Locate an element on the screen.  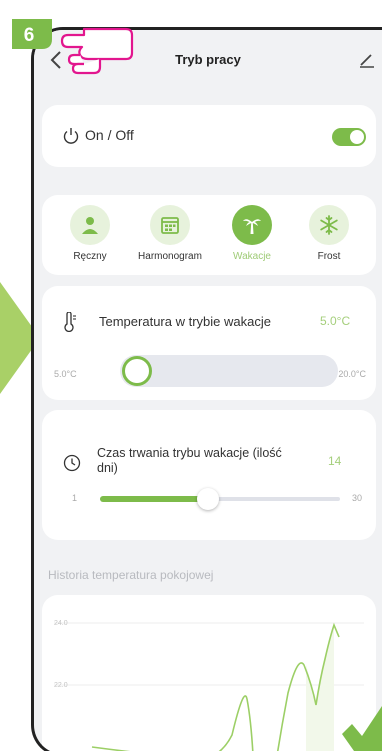
temperature-slider-handle is located at coordinates (137, 371).